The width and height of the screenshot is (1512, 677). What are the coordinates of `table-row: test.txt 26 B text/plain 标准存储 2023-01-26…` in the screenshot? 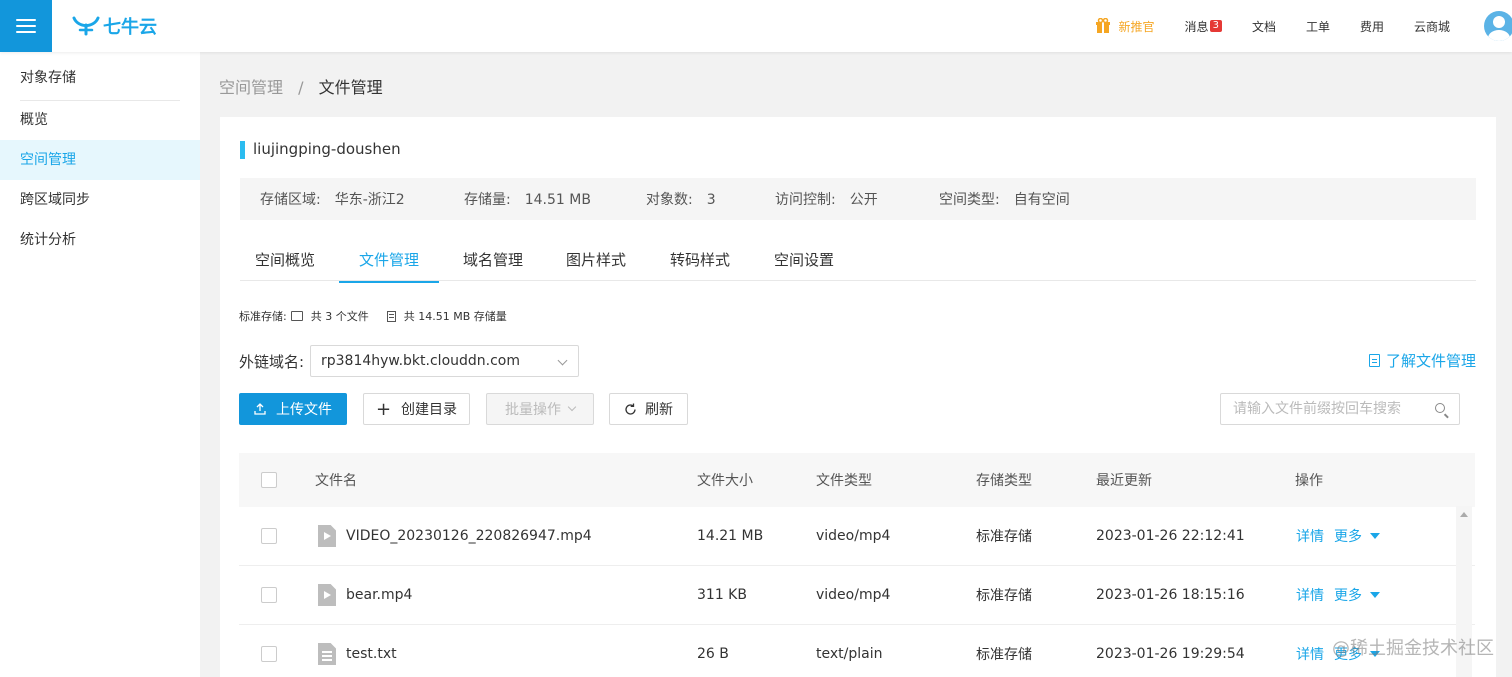 It's located at (857, 651).